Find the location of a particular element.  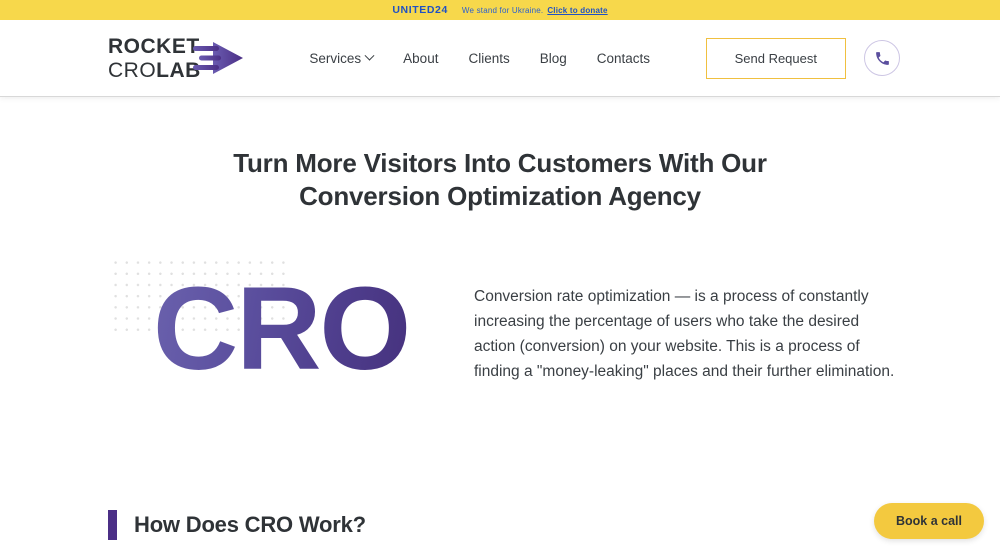

cro-illustration: CRO is located at coordinates (273, 327).